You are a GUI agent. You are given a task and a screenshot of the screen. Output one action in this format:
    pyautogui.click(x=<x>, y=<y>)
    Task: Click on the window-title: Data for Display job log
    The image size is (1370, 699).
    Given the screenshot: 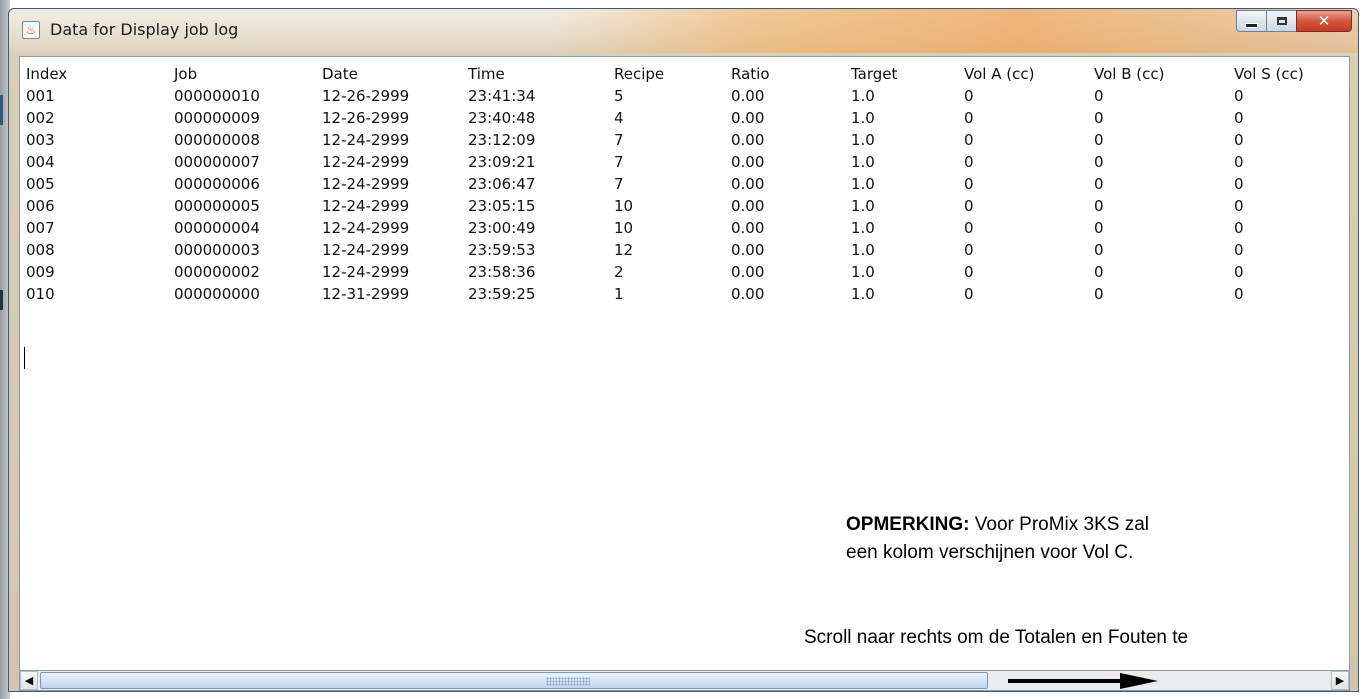 What is the action you would take?
    pyautogui.click(x=144, y=29)
    